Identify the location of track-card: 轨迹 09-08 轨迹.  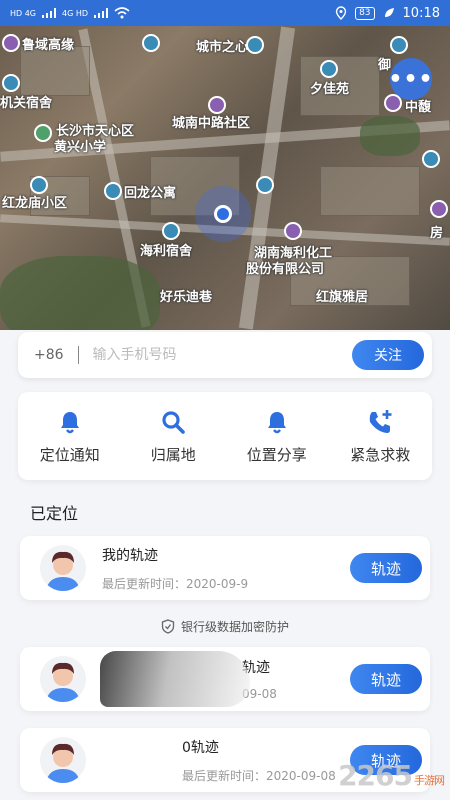
(225, 679).